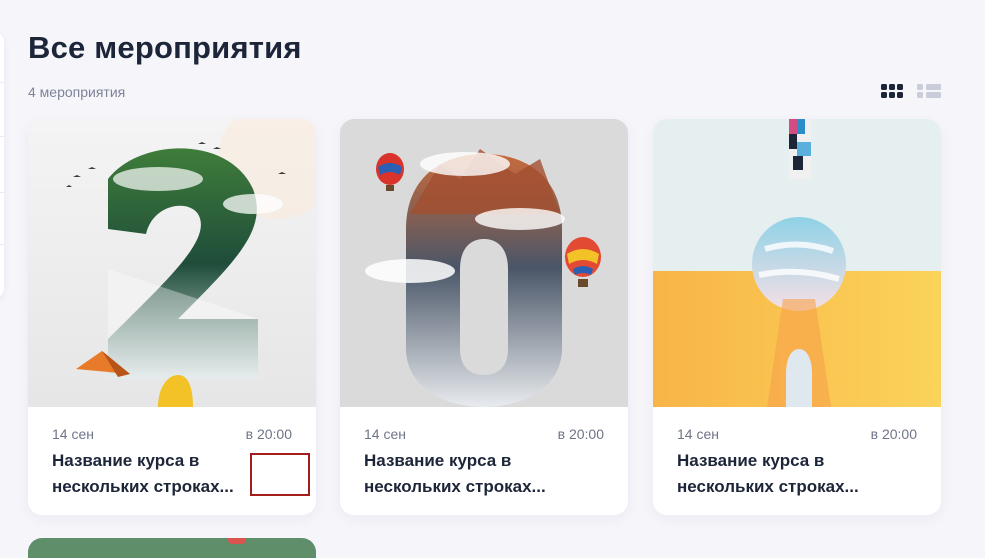 This screenshot has height=558, width=985. I want to click on event-card-partial, so click(172, 548).